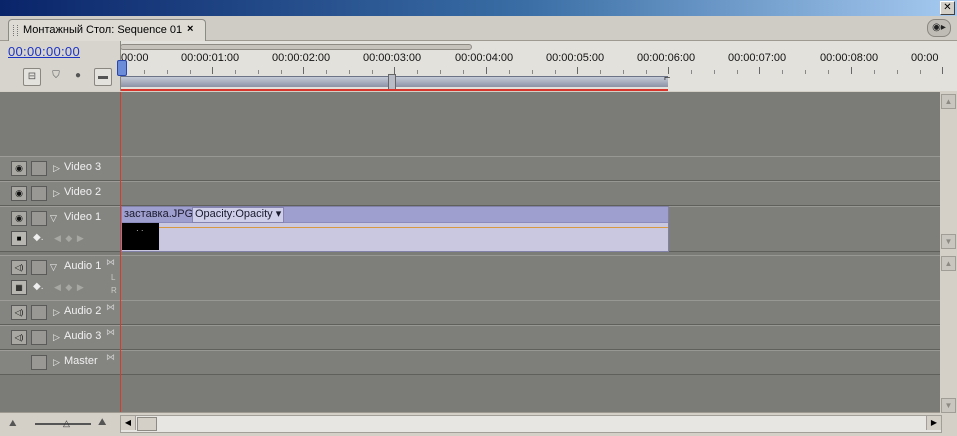 The height and width of the screenshot is (436, 957). I want to click on track-name: Audio 2, so click(83, 311).